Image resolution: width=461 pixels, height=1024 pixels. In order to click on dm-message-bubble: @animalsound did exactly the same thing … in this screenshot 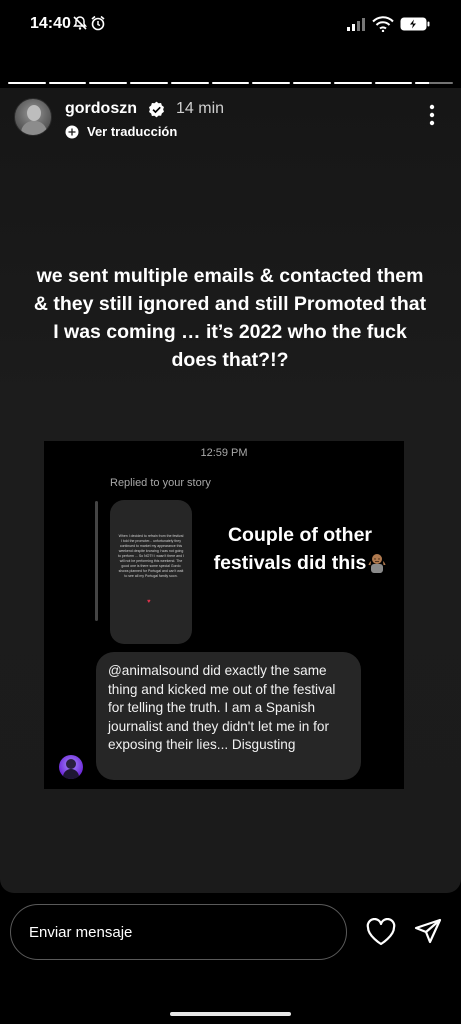, I will do `click(228, 716)`.